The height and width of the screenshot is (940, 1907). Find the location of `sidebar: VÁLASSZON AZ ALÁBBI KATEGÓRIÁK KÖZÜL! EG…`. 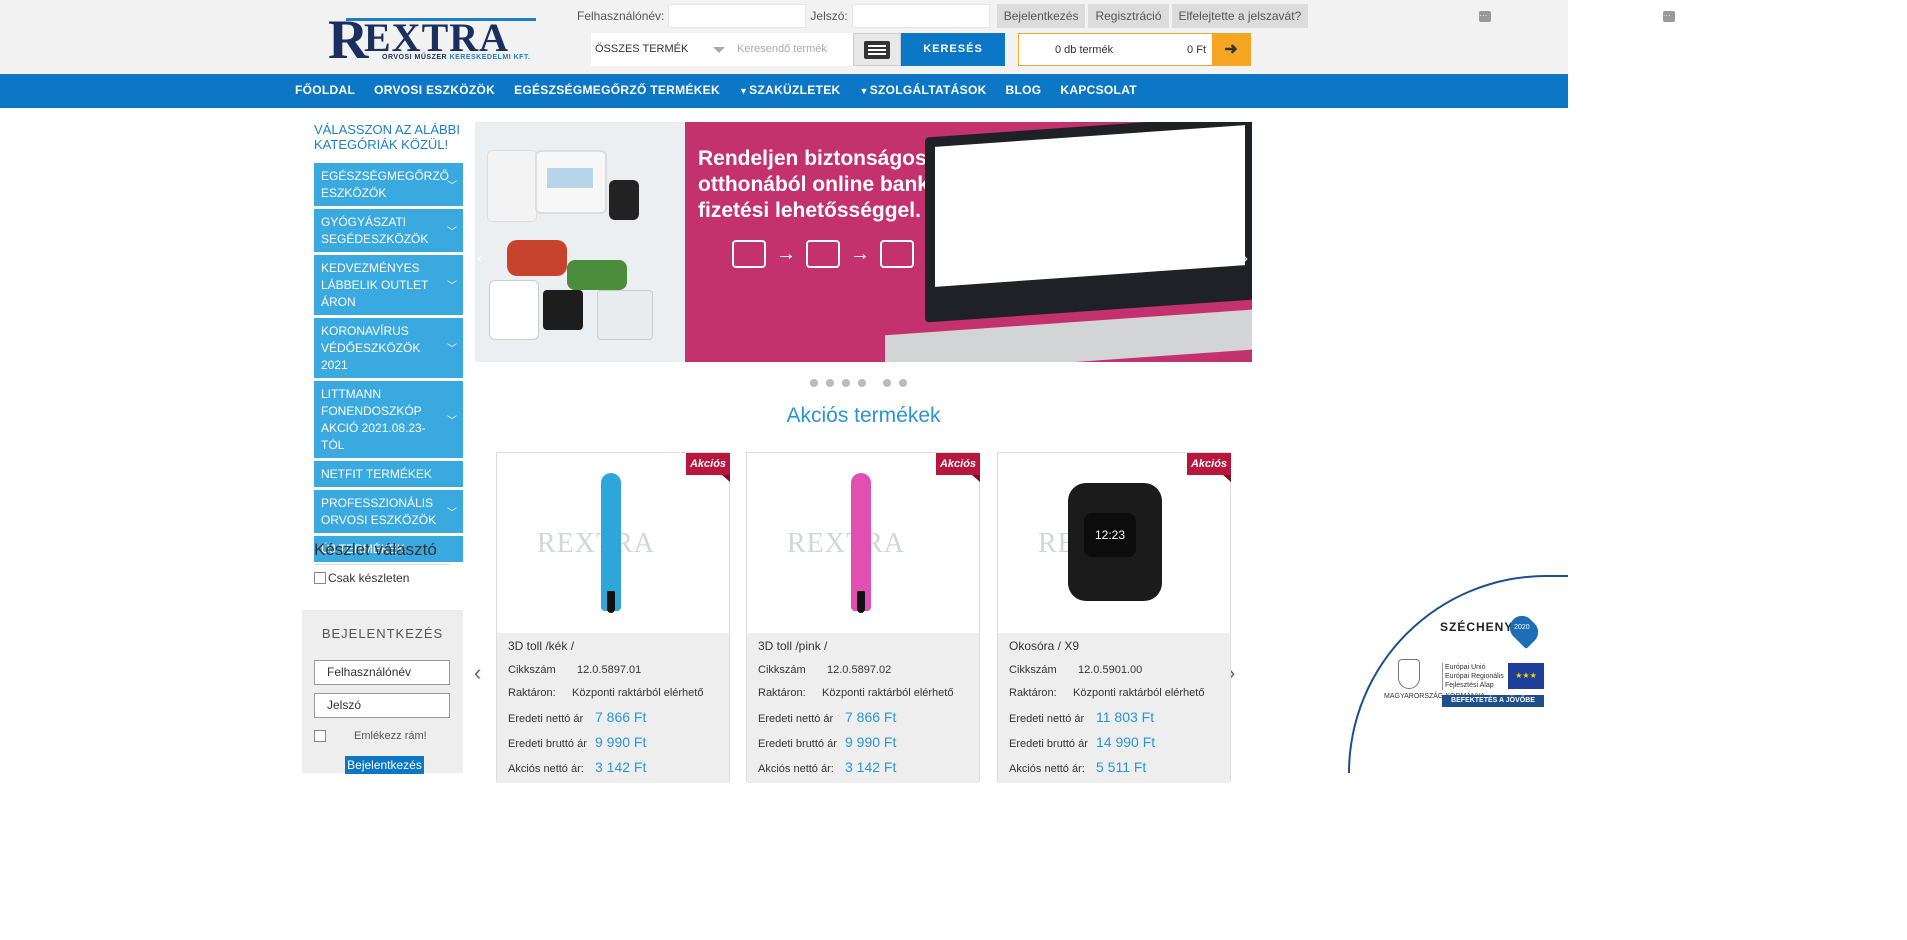

sidebar: VÁLASSZON AZ ALÁBBI KATEGÓRIÁK KÖZÜL! EG… is located at coordinates (382, 441).